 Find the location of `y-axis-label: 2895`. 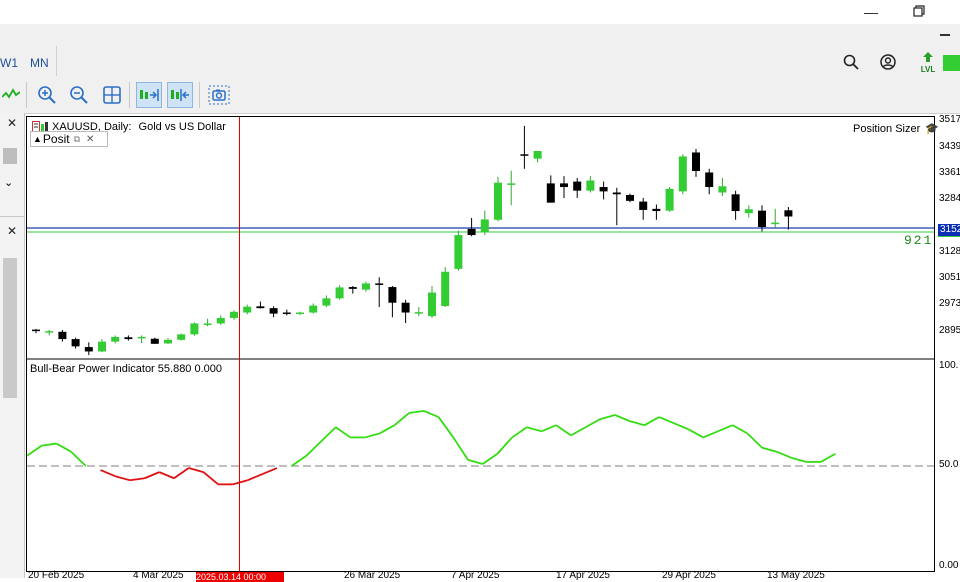

y-axis-label: 2895 is located at coordinates (949, 330).